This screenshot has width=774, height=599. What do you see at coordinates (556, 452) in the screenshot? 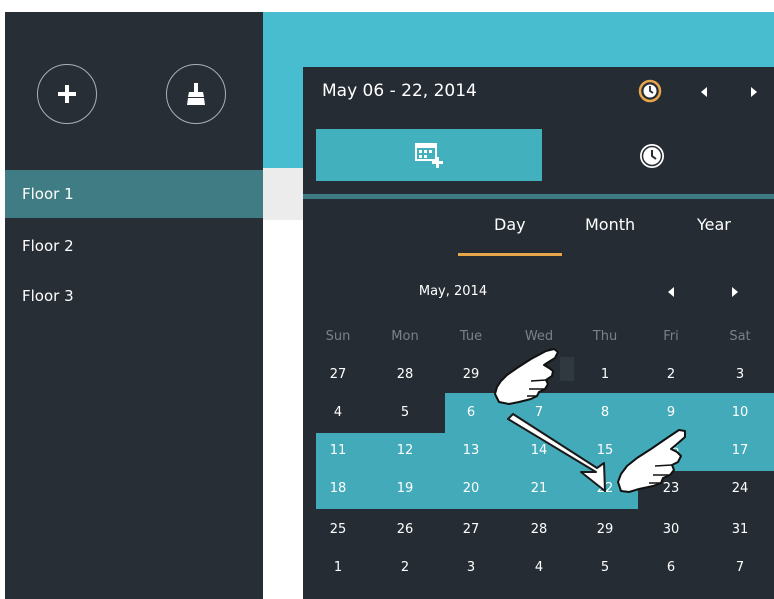
I see `drag-arrow-icon` at bounding box center [556, 452].